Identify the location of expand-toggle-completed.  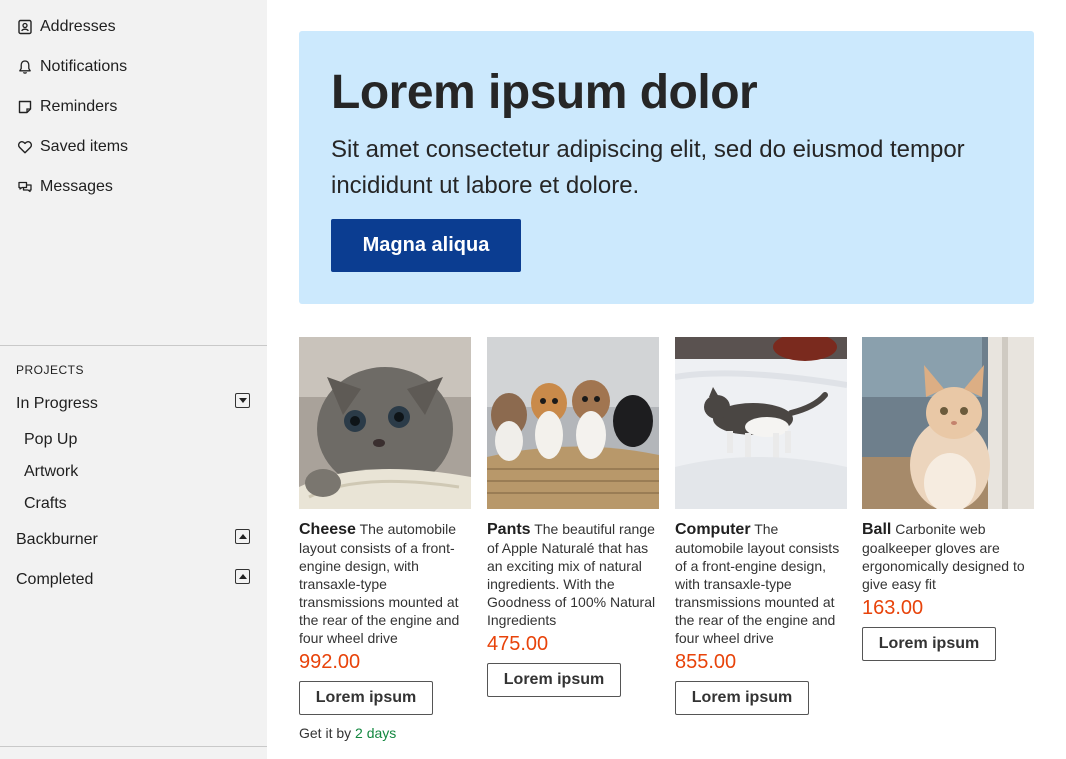
(242, 576).